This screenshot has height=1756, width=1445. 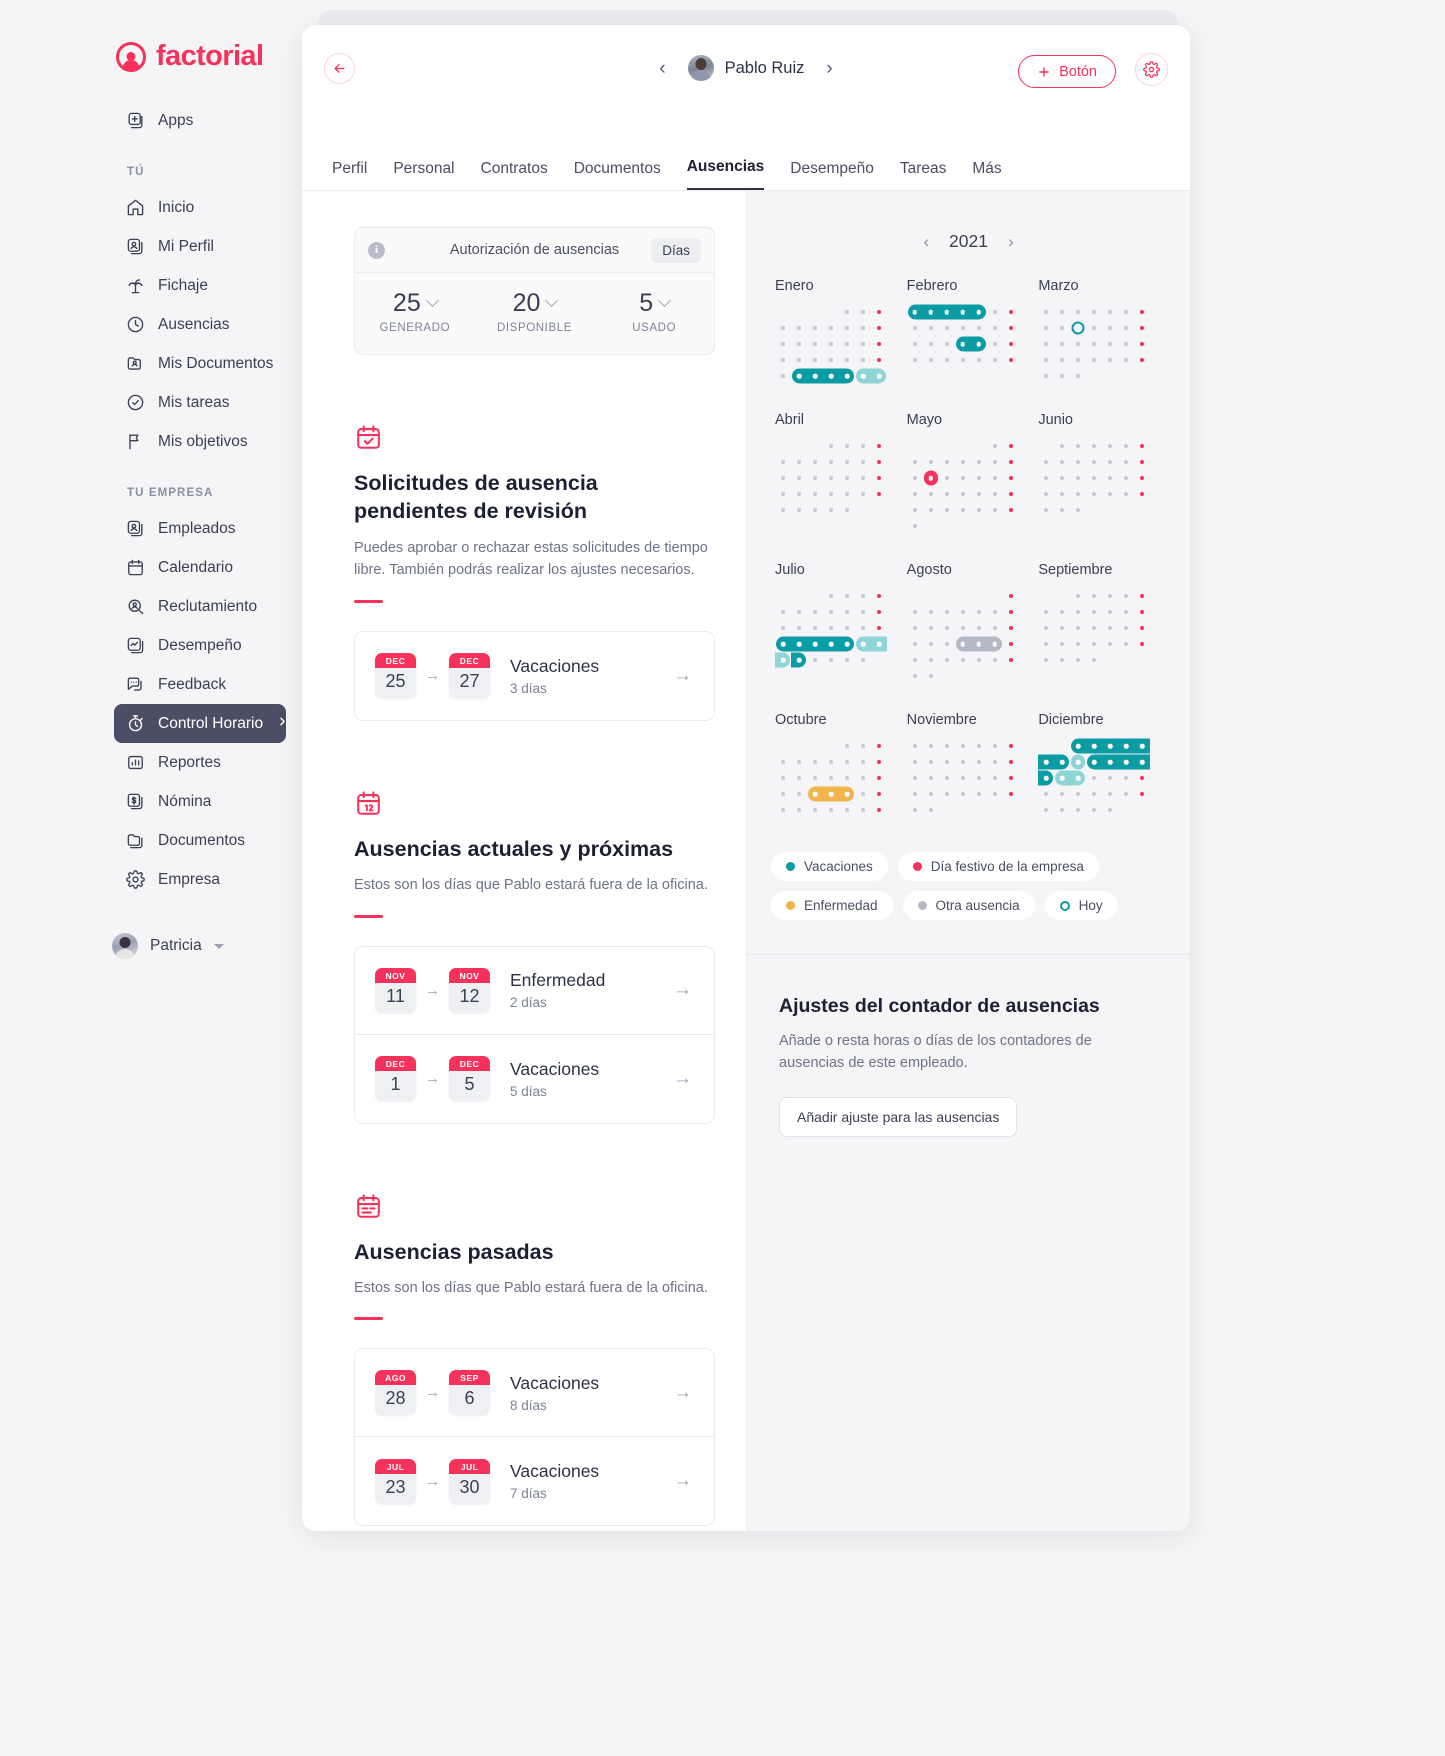 What do you see at coordinates (1011, 242) in the screenshot?
I see `next-year-button: ›` at bounding box center [1011, 242].